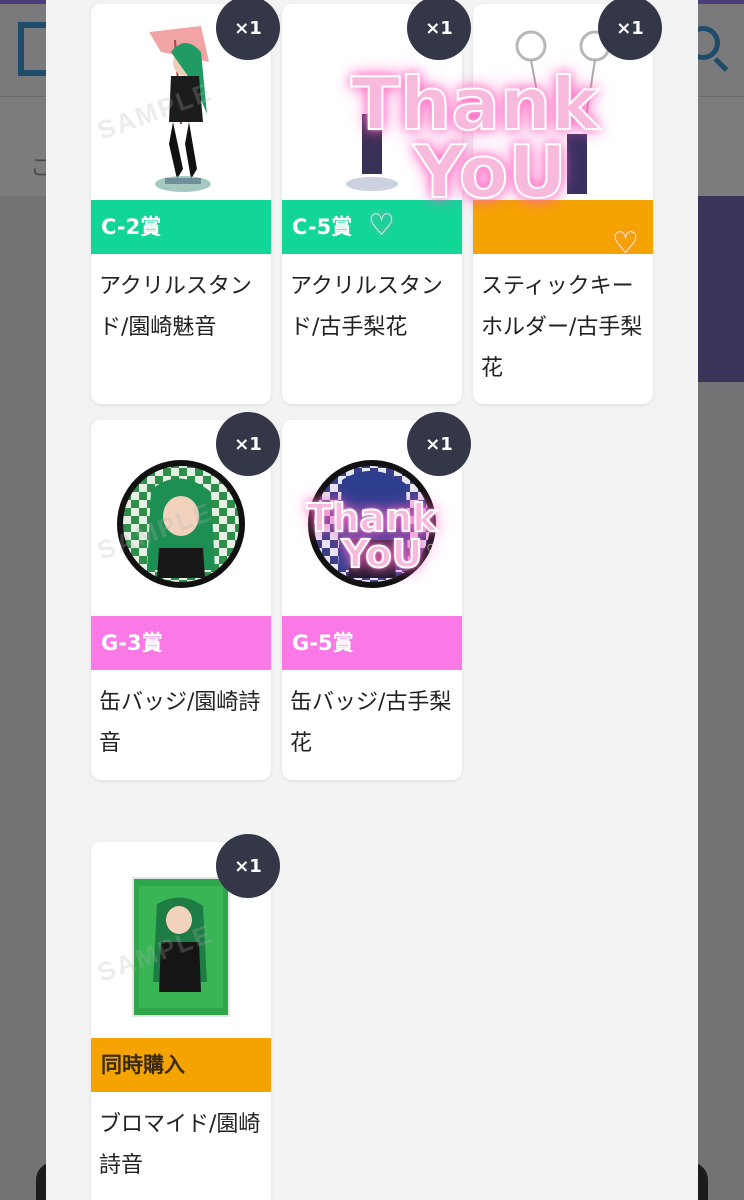 This screenshot has width=744, height=1200. I want to click on prize-label-band: G-3賞, so click(181, 643).